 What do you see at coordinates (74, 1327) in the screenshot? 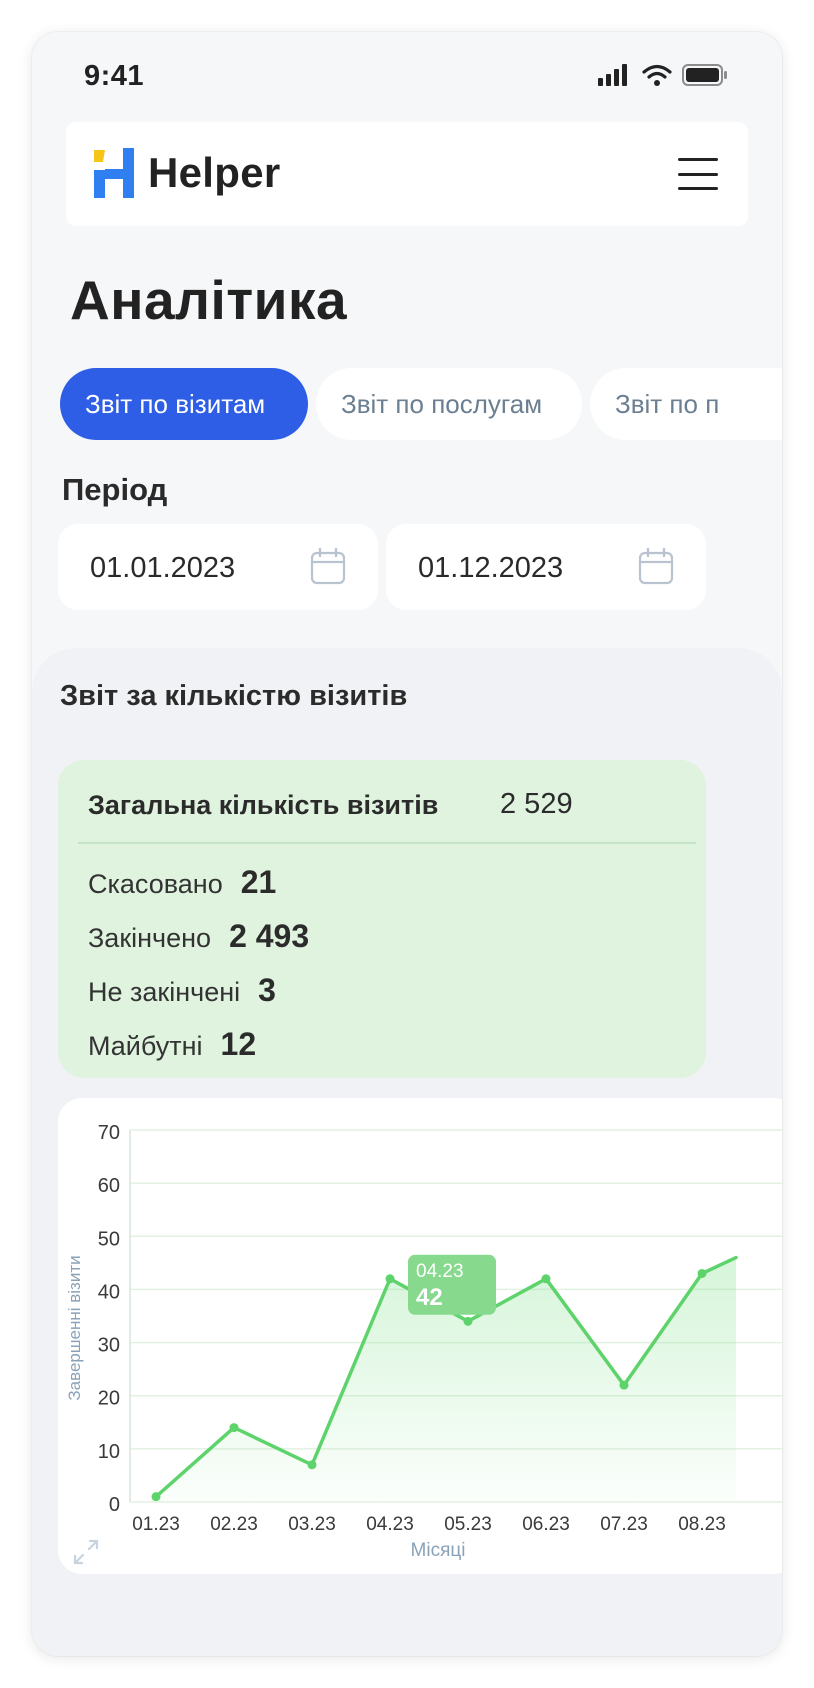
I see `y-axis-label: Завершенні візити` at bounding box center [74, 1327].